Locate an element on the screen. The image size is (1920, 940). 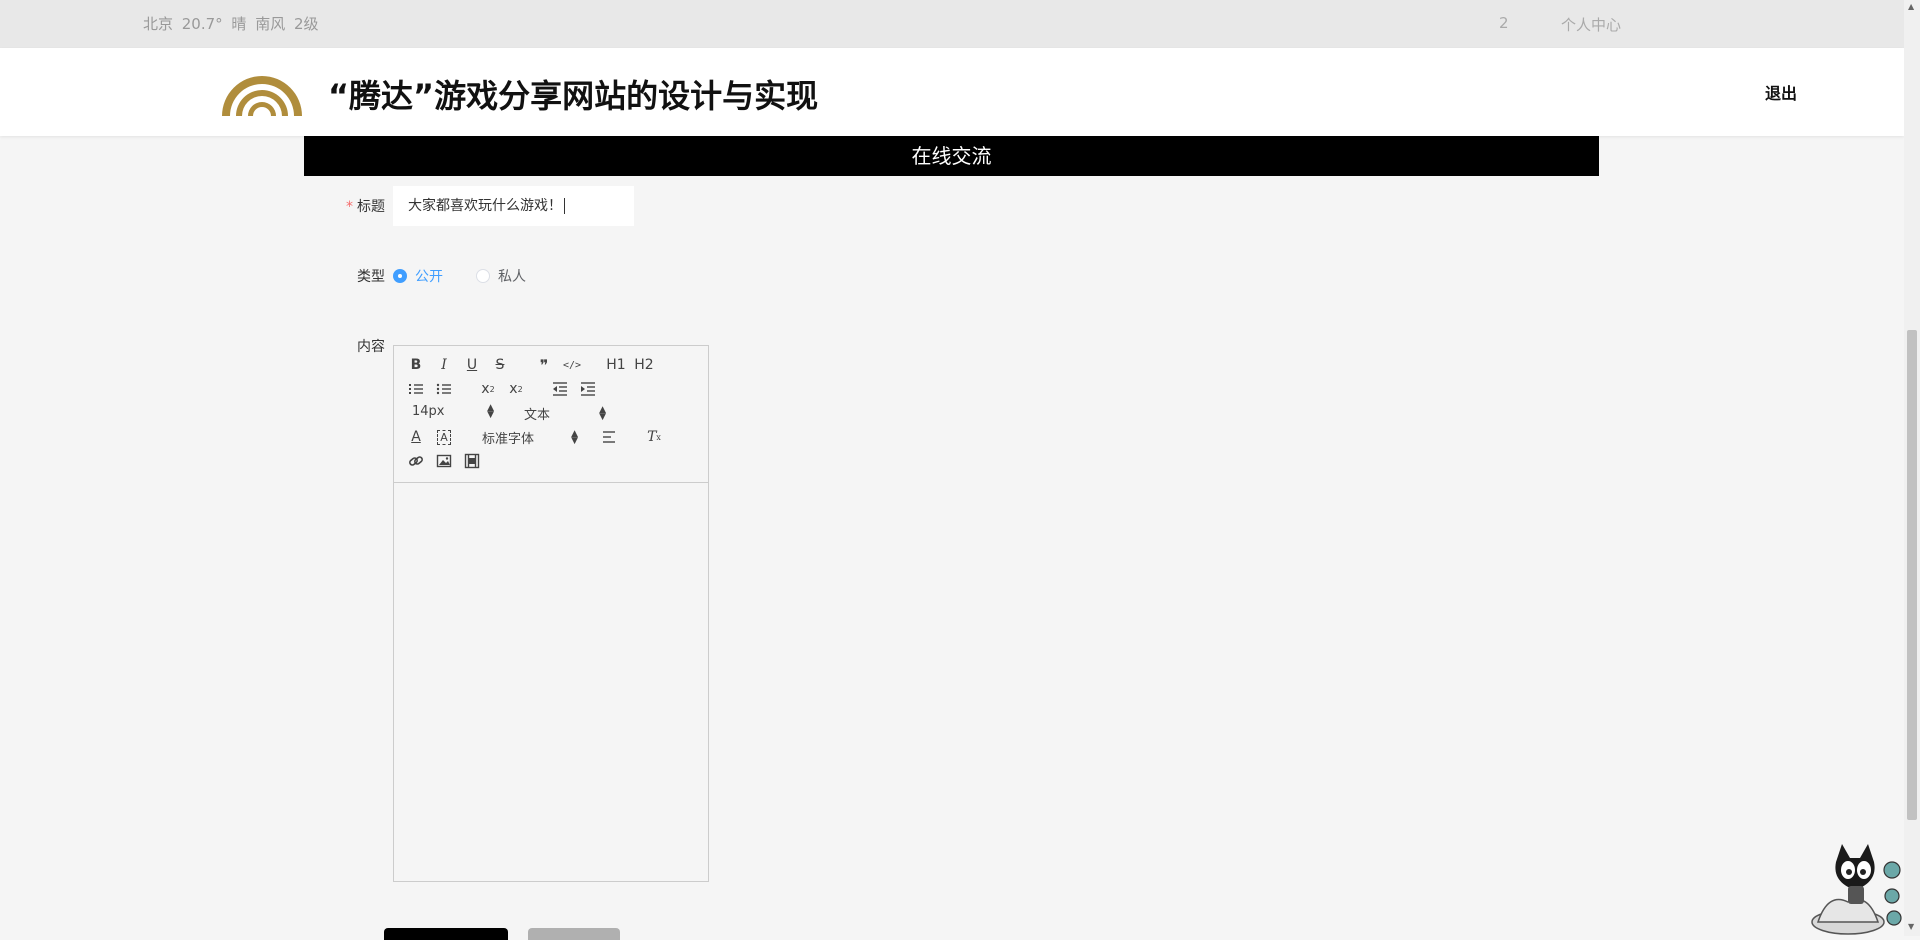
ordered-list-icon is located at coordinates (416, 389).